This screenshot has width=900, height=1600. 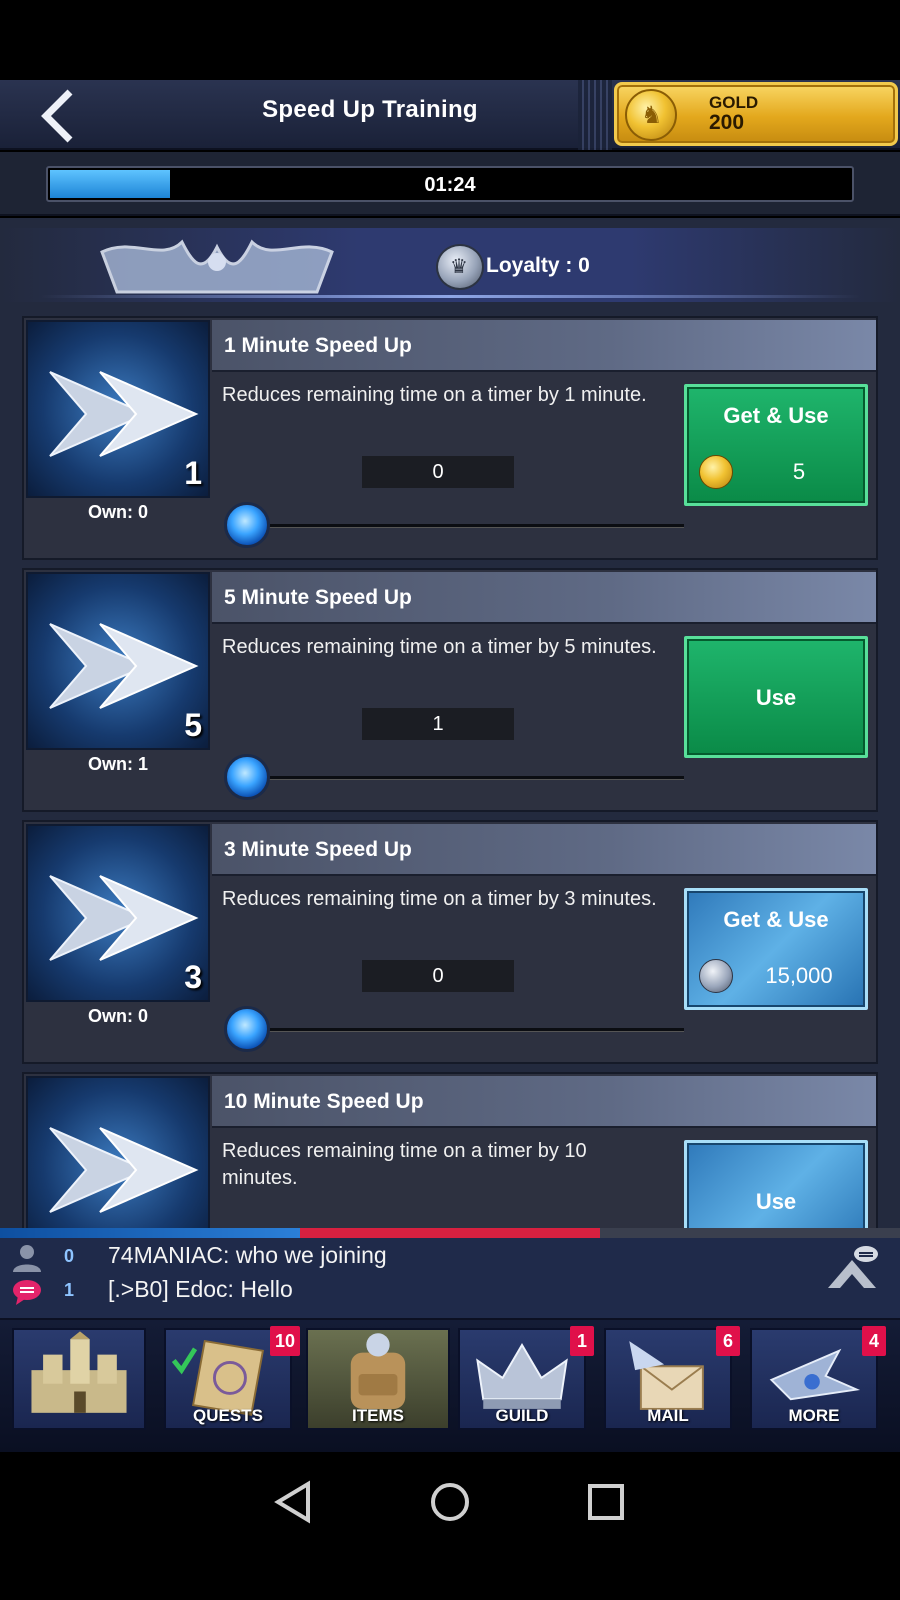 I want to click on timer-text: 01:24, so click(x=450, y=185).